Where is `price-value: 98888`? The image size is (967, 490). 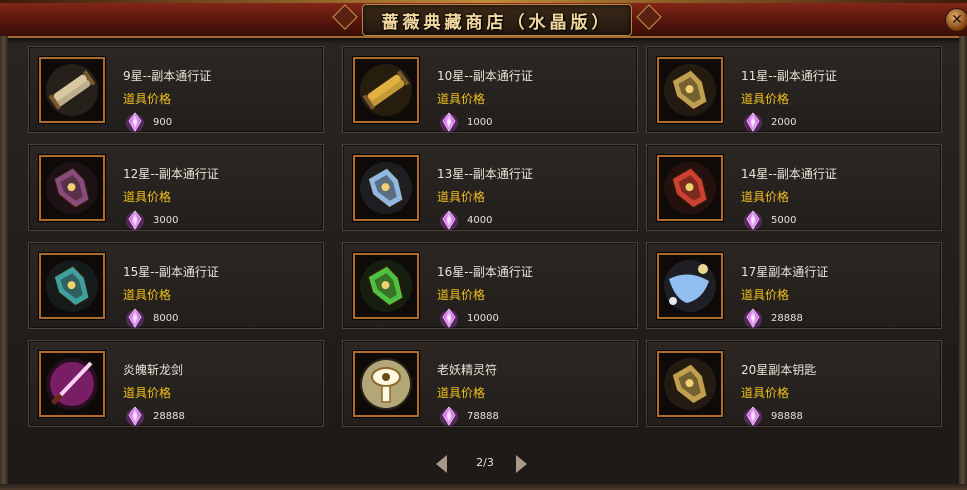 price-value: 98888 is located at coordinates (787, 416).